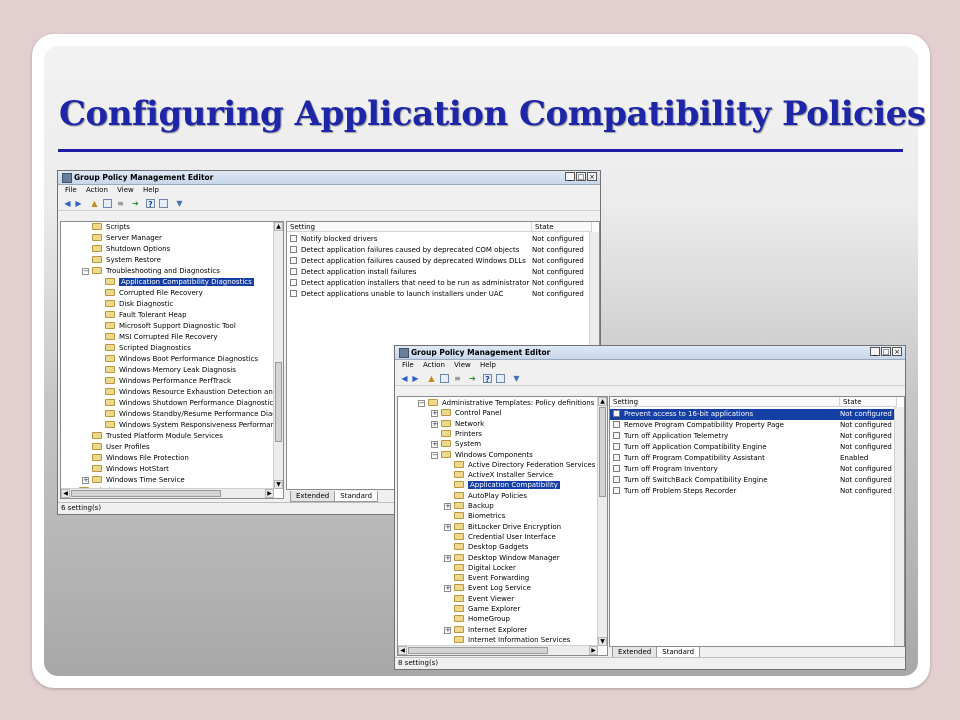  I want to click on tree-item: Windows Boot Performance Diagnostics, so click(181, 359).